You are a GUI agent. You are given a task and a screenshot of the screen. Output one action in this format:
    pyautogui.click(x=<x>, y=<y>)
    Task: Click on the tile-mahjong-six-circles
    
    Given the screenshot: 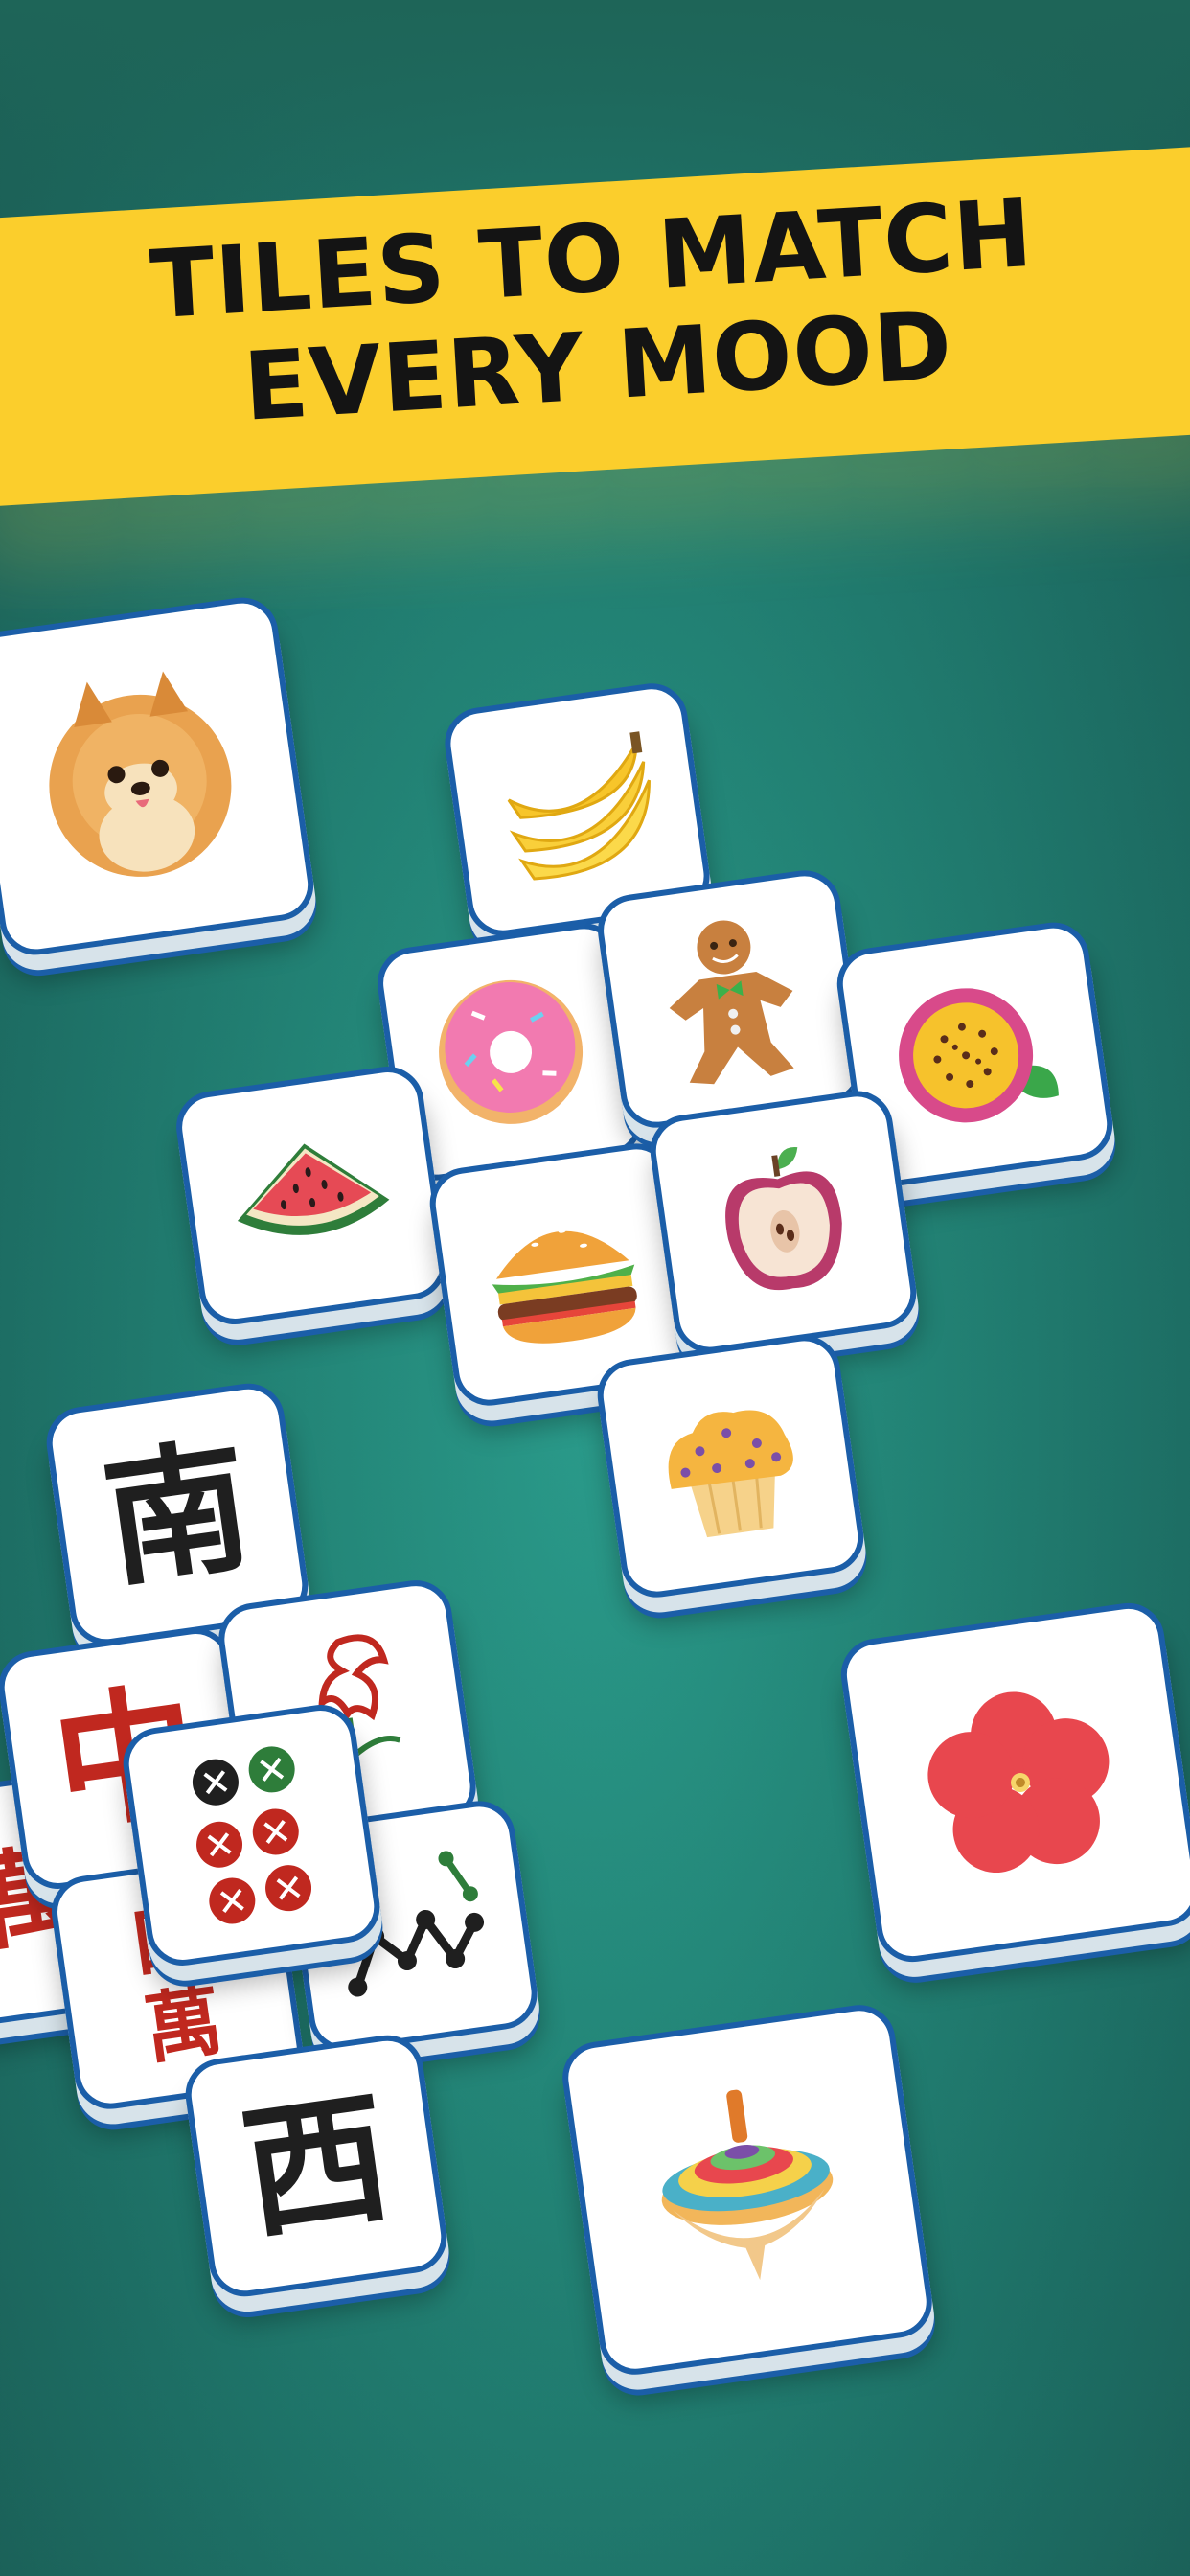 What is the action you would take?
    pyautogui.click(x=251, y=1835)
    